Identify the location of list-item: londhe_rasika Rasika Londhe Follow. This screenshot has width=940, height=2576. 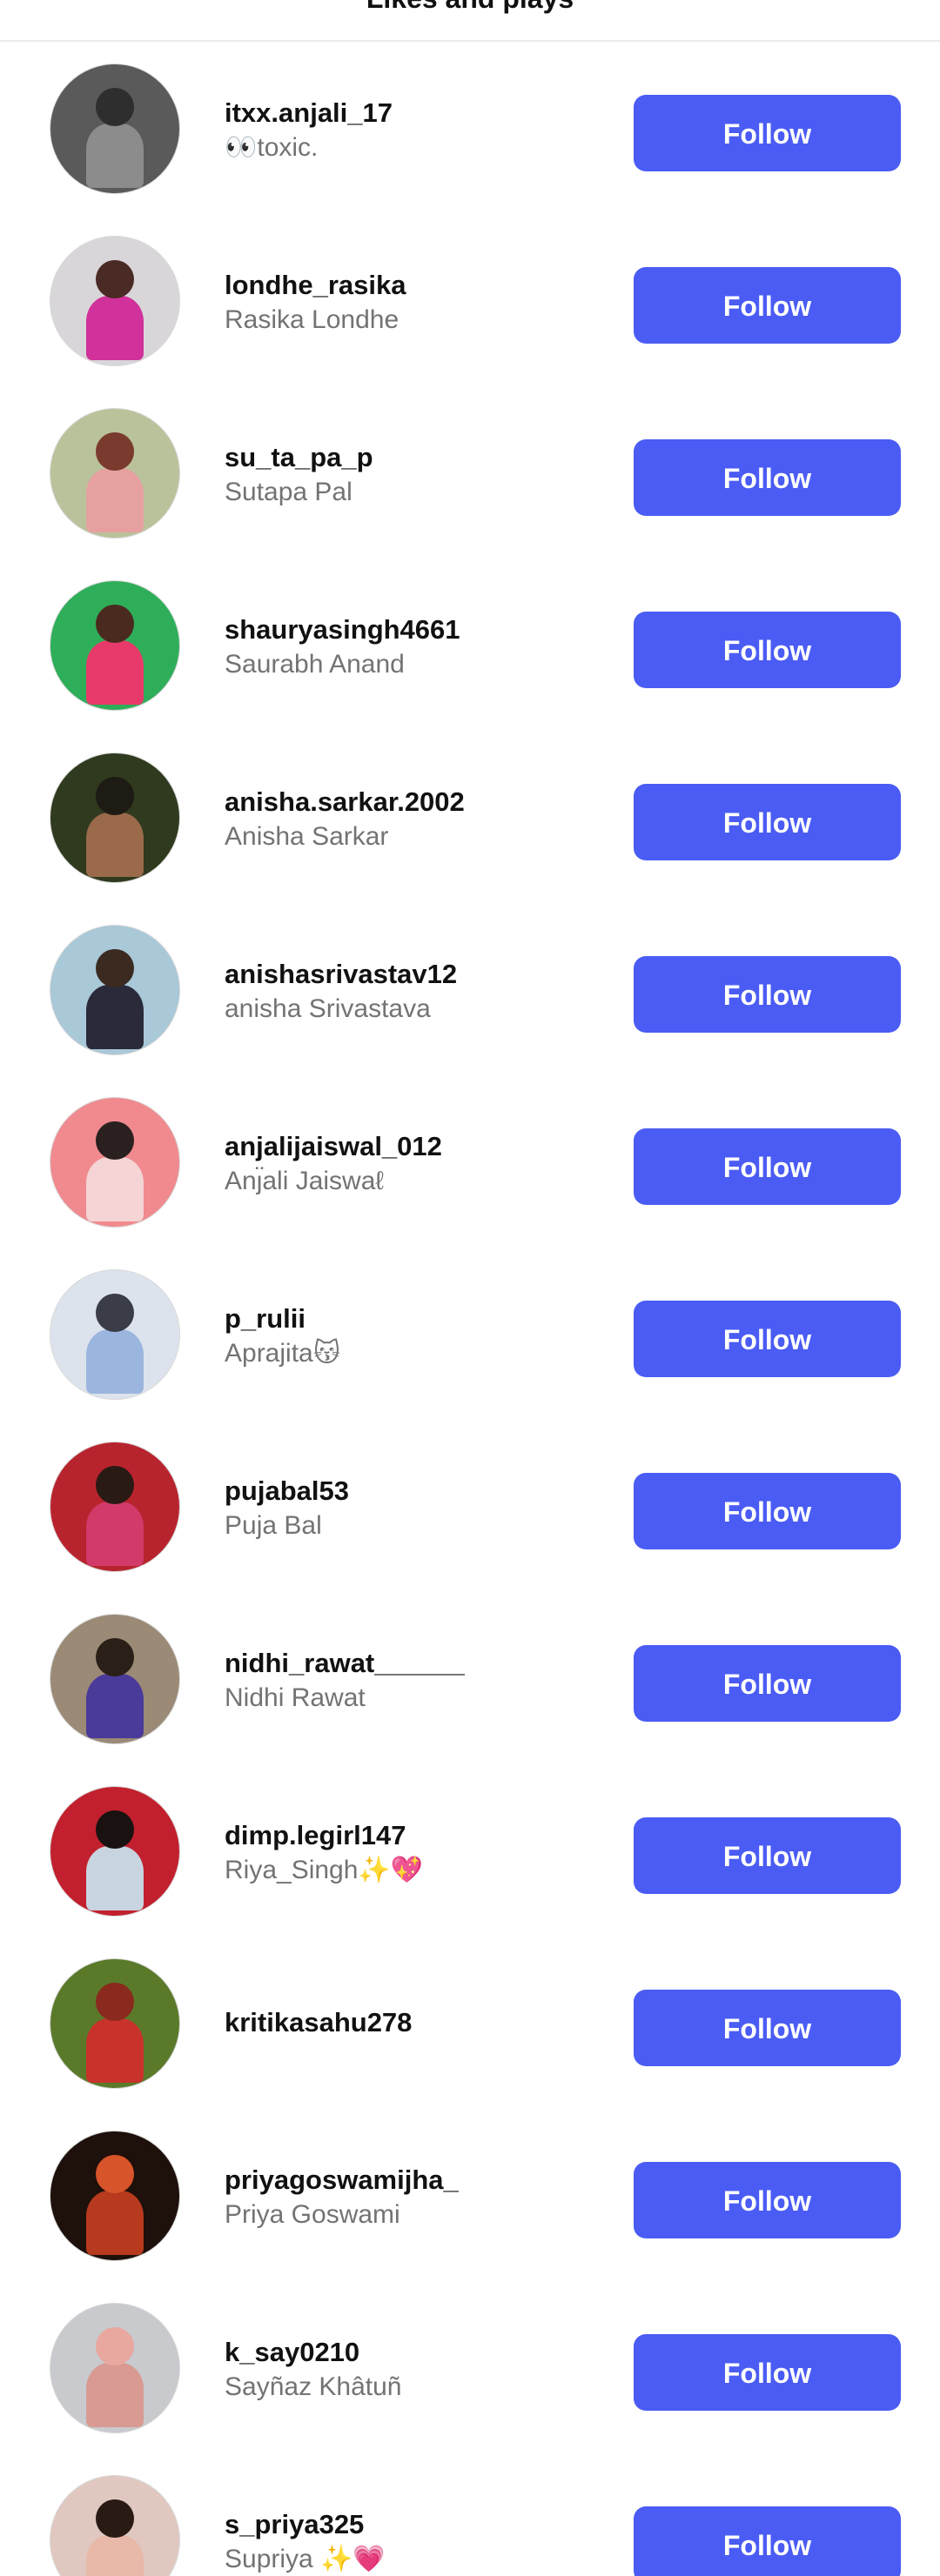
(470, 300).